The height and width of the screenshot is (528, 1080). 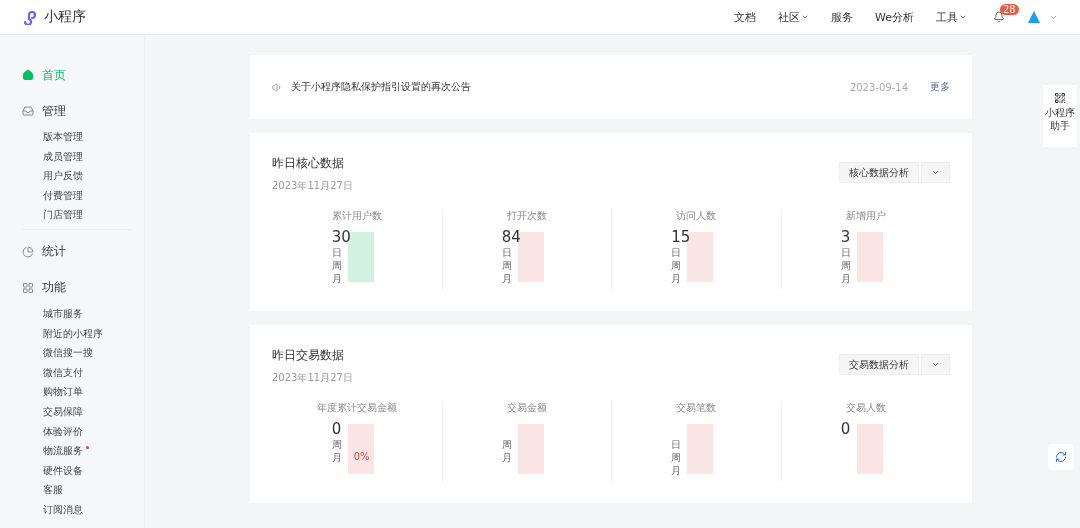 I want to click on stat-label: 交易人数, so click(x=865, y=408).